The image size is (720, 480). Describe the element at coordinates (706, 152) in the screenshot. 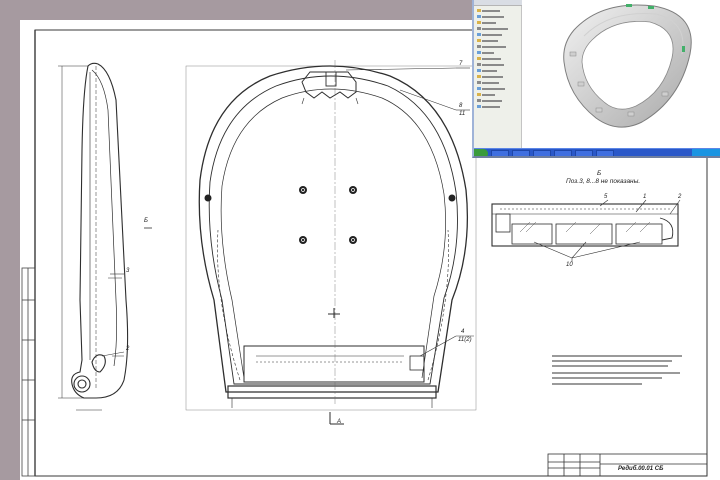

I see `system-tray` at that location.